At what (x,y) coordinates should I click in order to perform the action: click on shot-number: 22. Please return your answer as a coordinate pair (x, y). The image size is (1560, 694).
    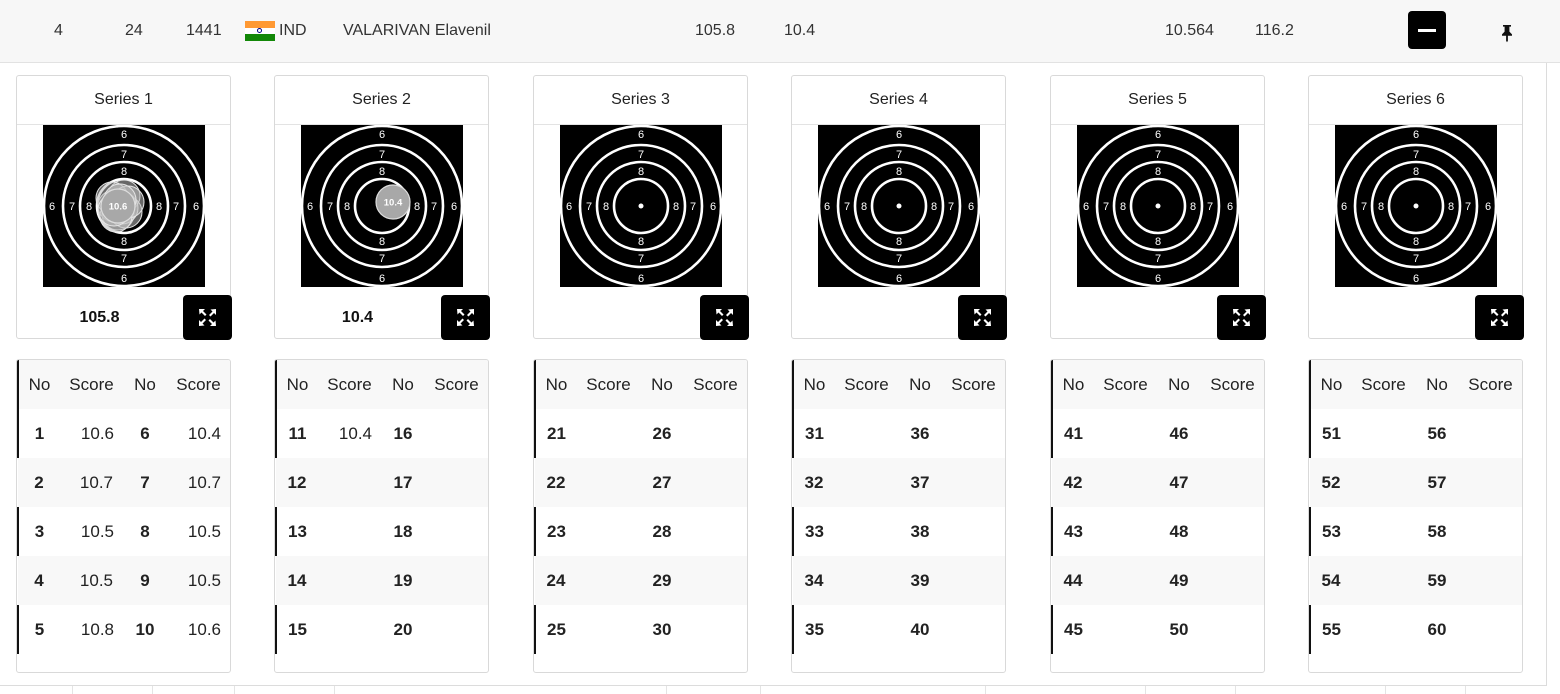
    Looking at the image, I should click on (556, 482).